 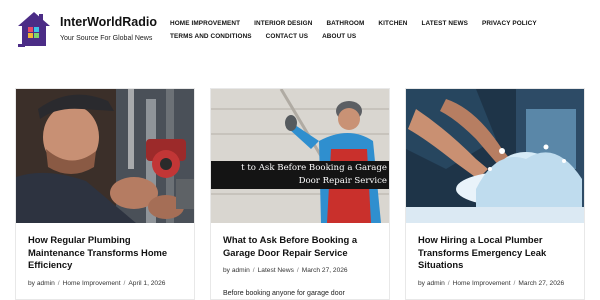 I want to click on post-meta: by admin / Home Improvement / March 27, 2026, so click(x=499, y=283).